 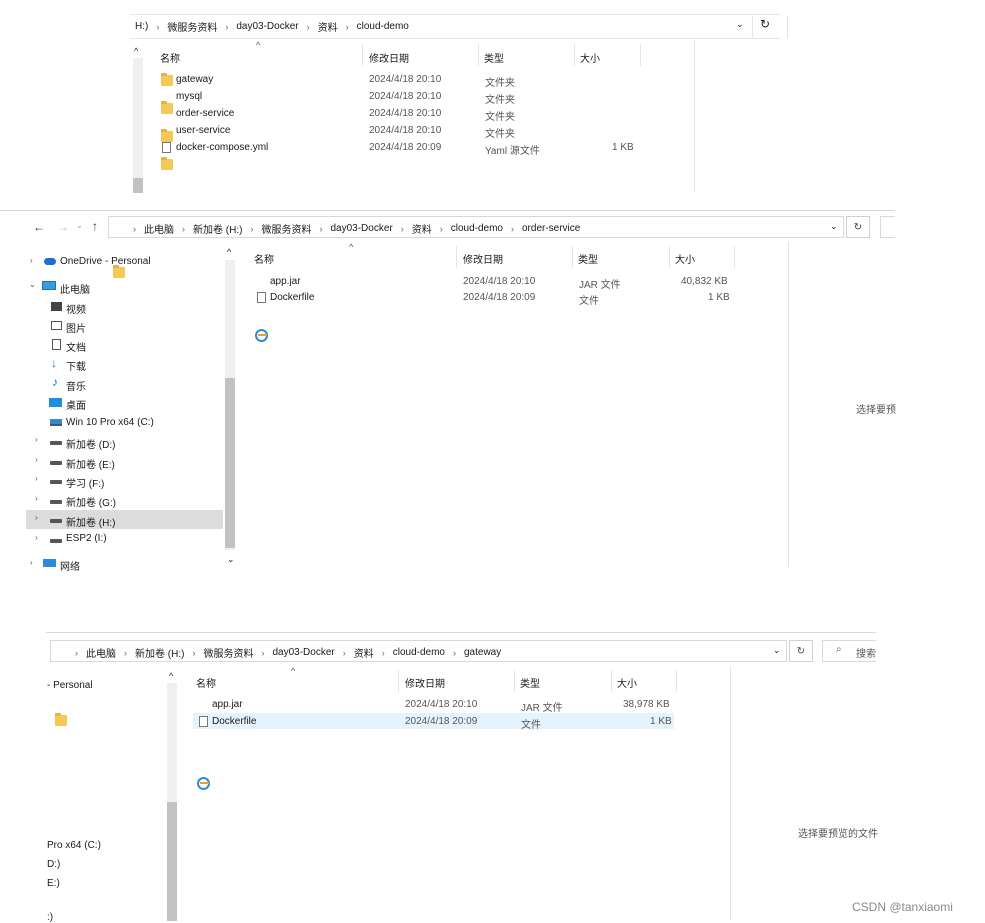 What do you see at coordinates (261, 335) in the screenshot?
I see `jar-icon` at bounding box center [261, 335].